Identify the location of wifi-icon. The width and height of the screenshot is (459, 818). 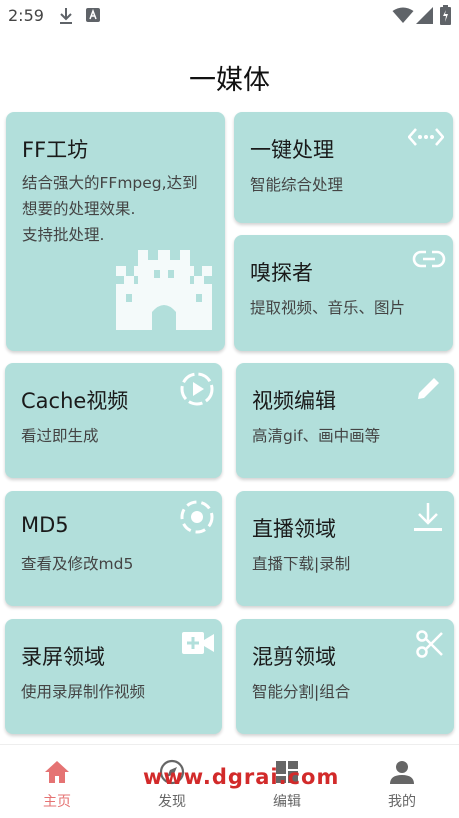
(403, 15).